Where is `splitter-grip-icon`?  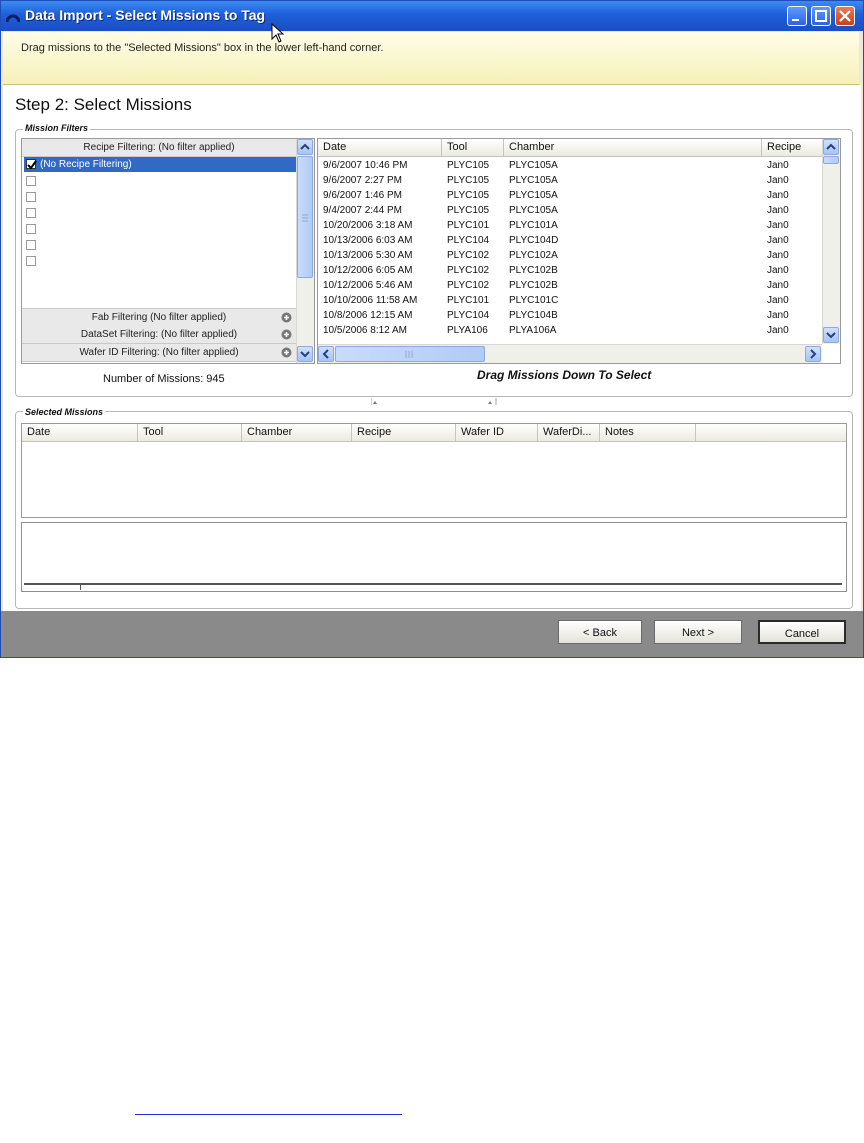 splitter-grip-icon is located at coordinates (436, 402).